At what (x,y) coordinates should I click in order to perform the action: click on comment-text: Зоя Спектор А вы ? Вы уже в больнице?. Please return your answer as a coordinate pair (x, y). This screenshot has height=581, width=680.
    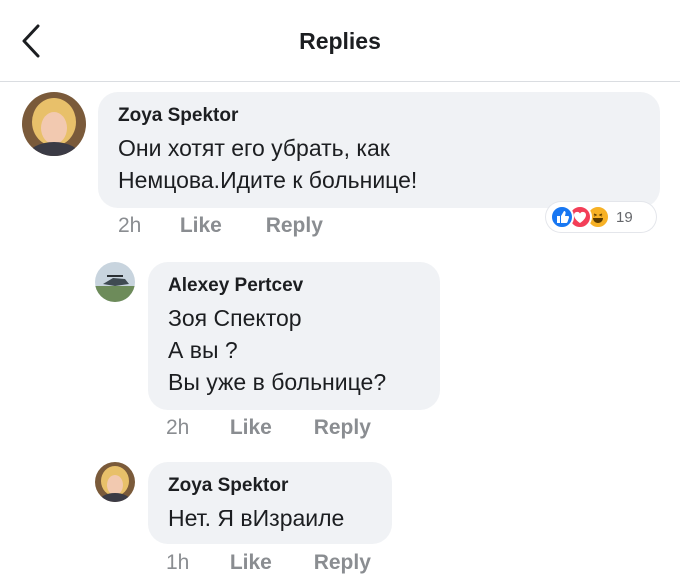
    Looking at the image, I should click on (294, 350).